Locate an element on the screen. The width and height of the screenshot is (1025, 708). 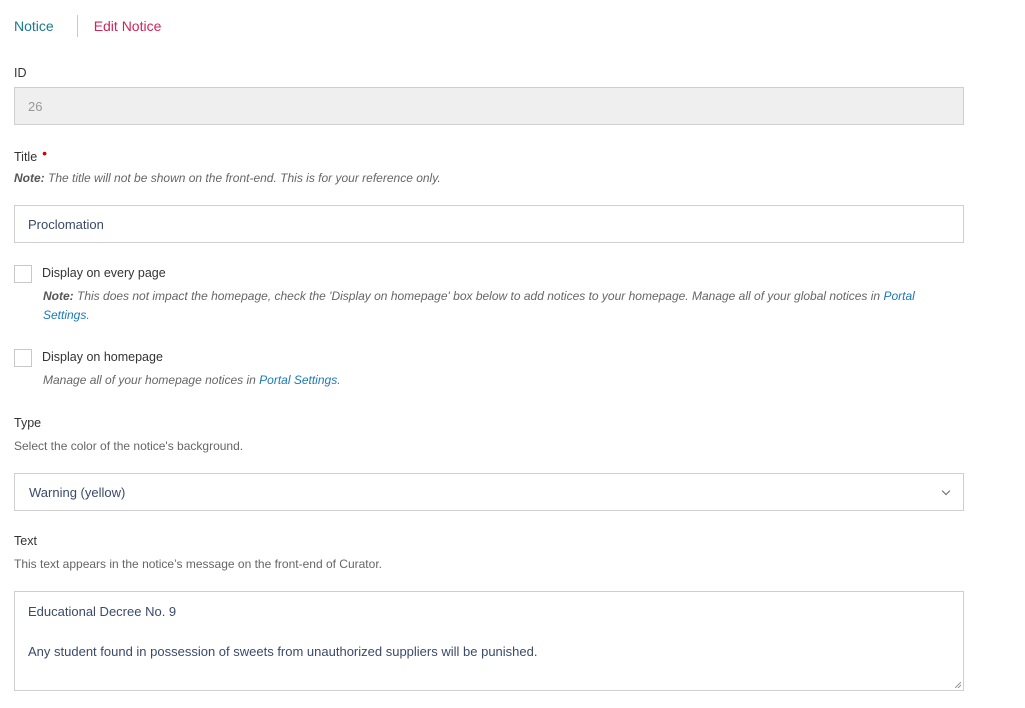
display-homepage-checkbox is located at coordinates (23, 358).